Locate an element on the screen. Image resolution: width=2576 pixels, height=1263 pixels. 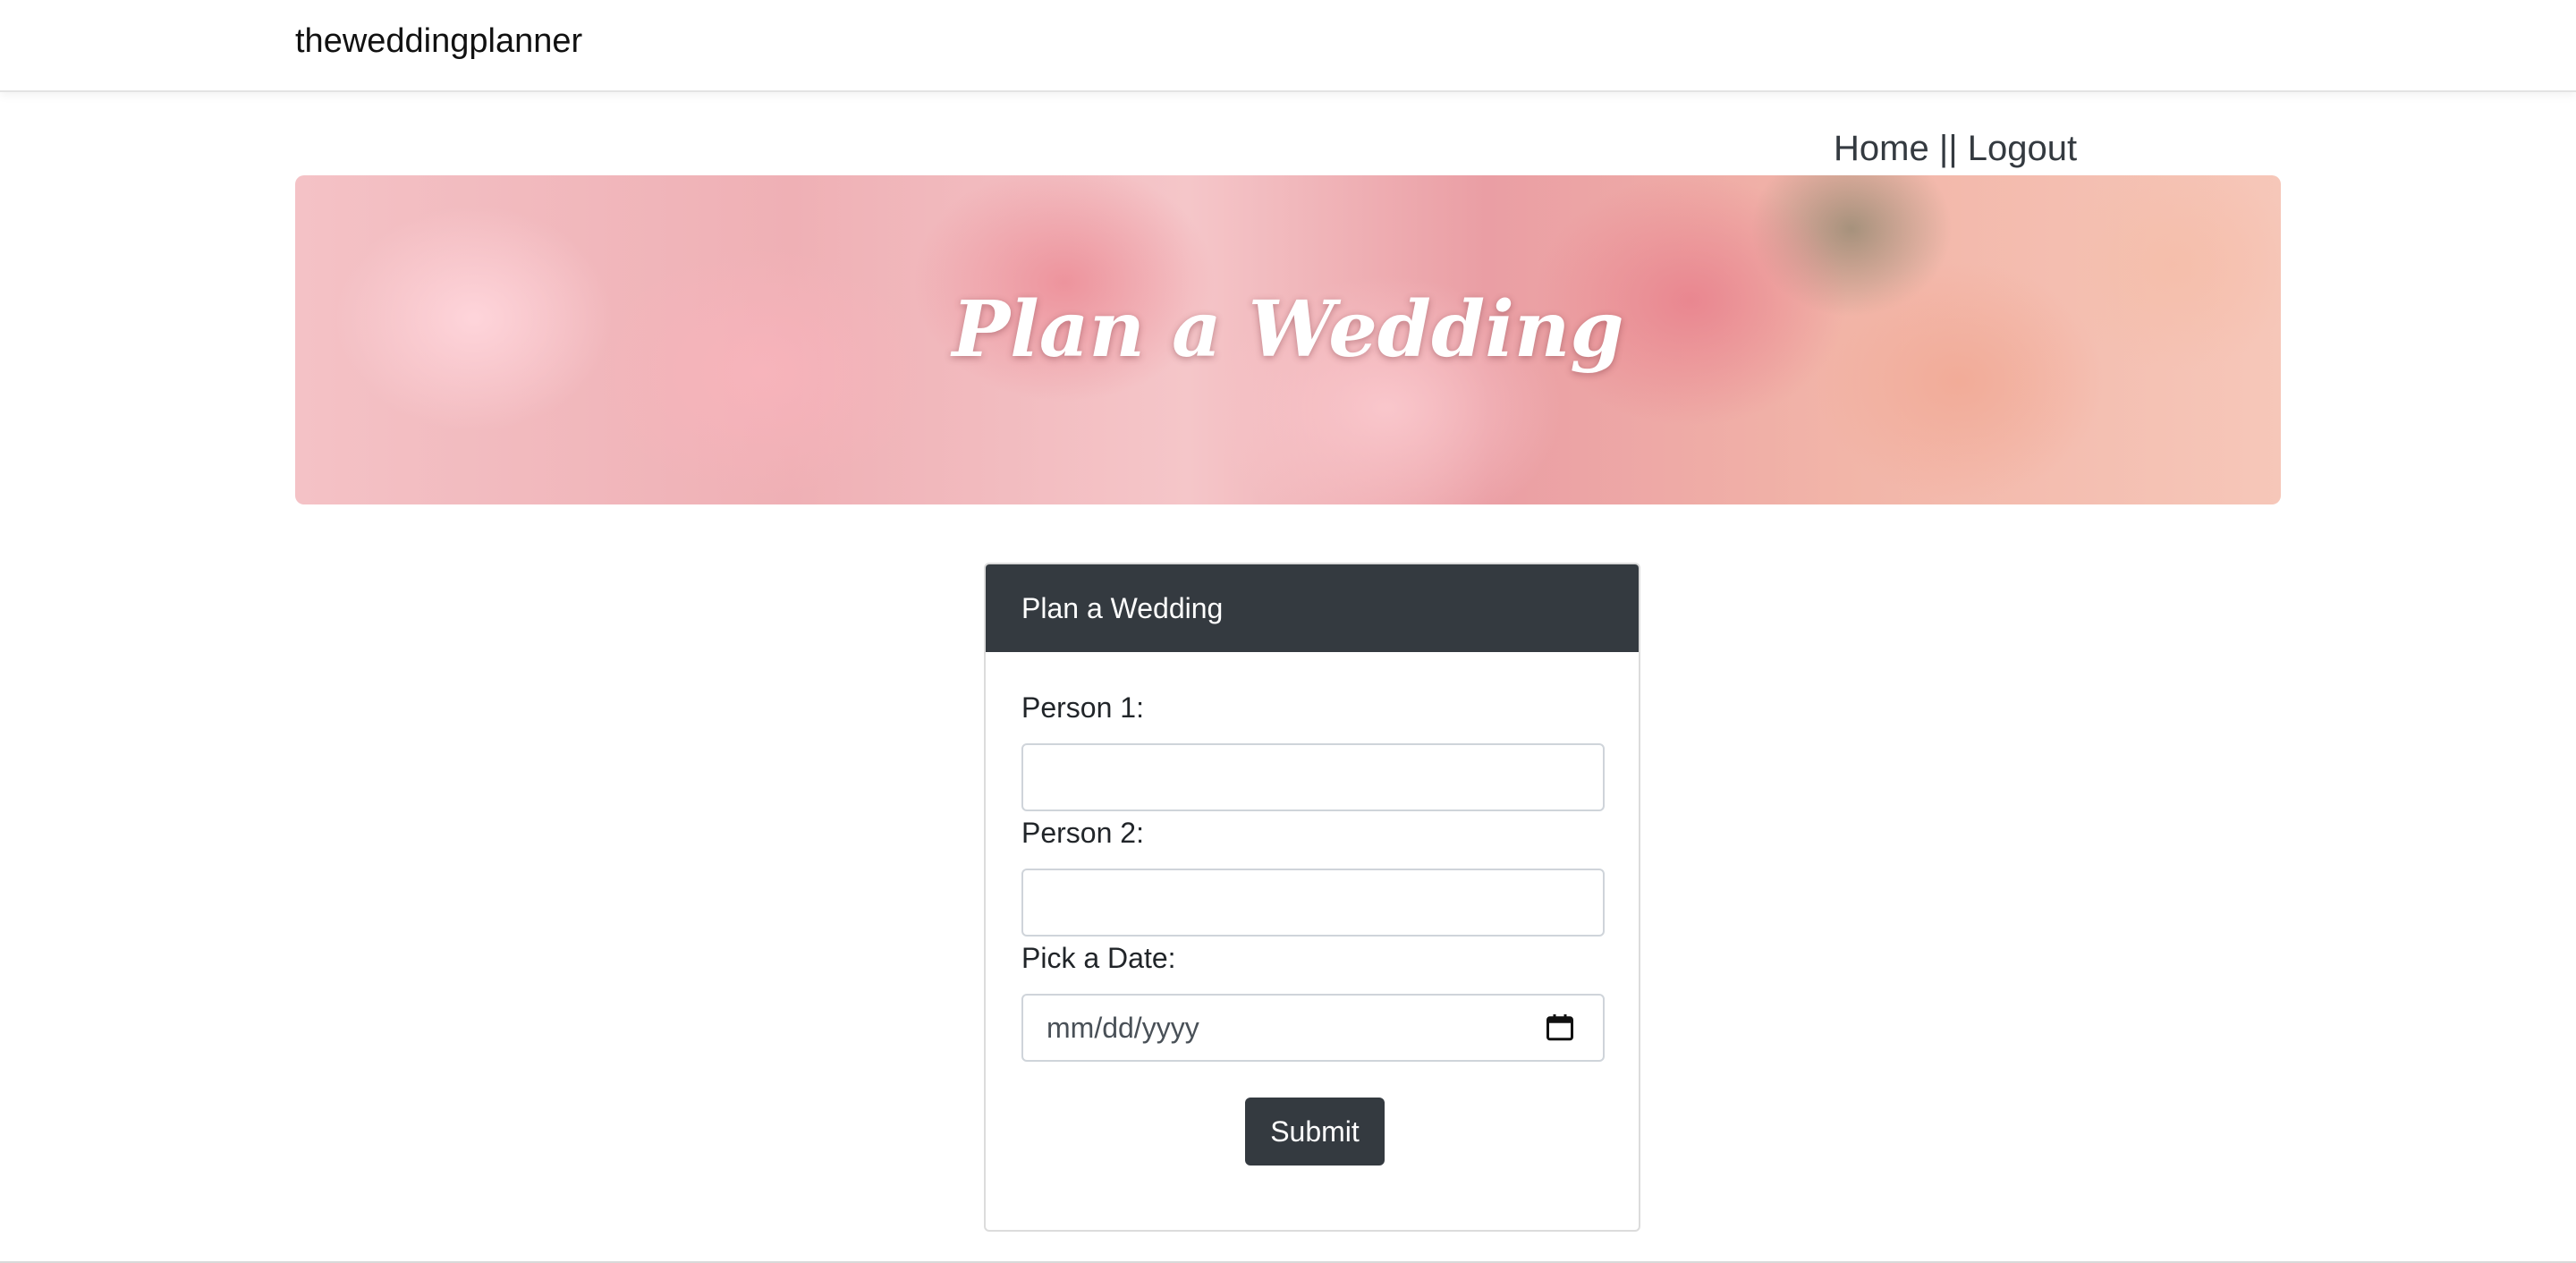
submit-button: Submit is located at coordinates (1315, 1132).